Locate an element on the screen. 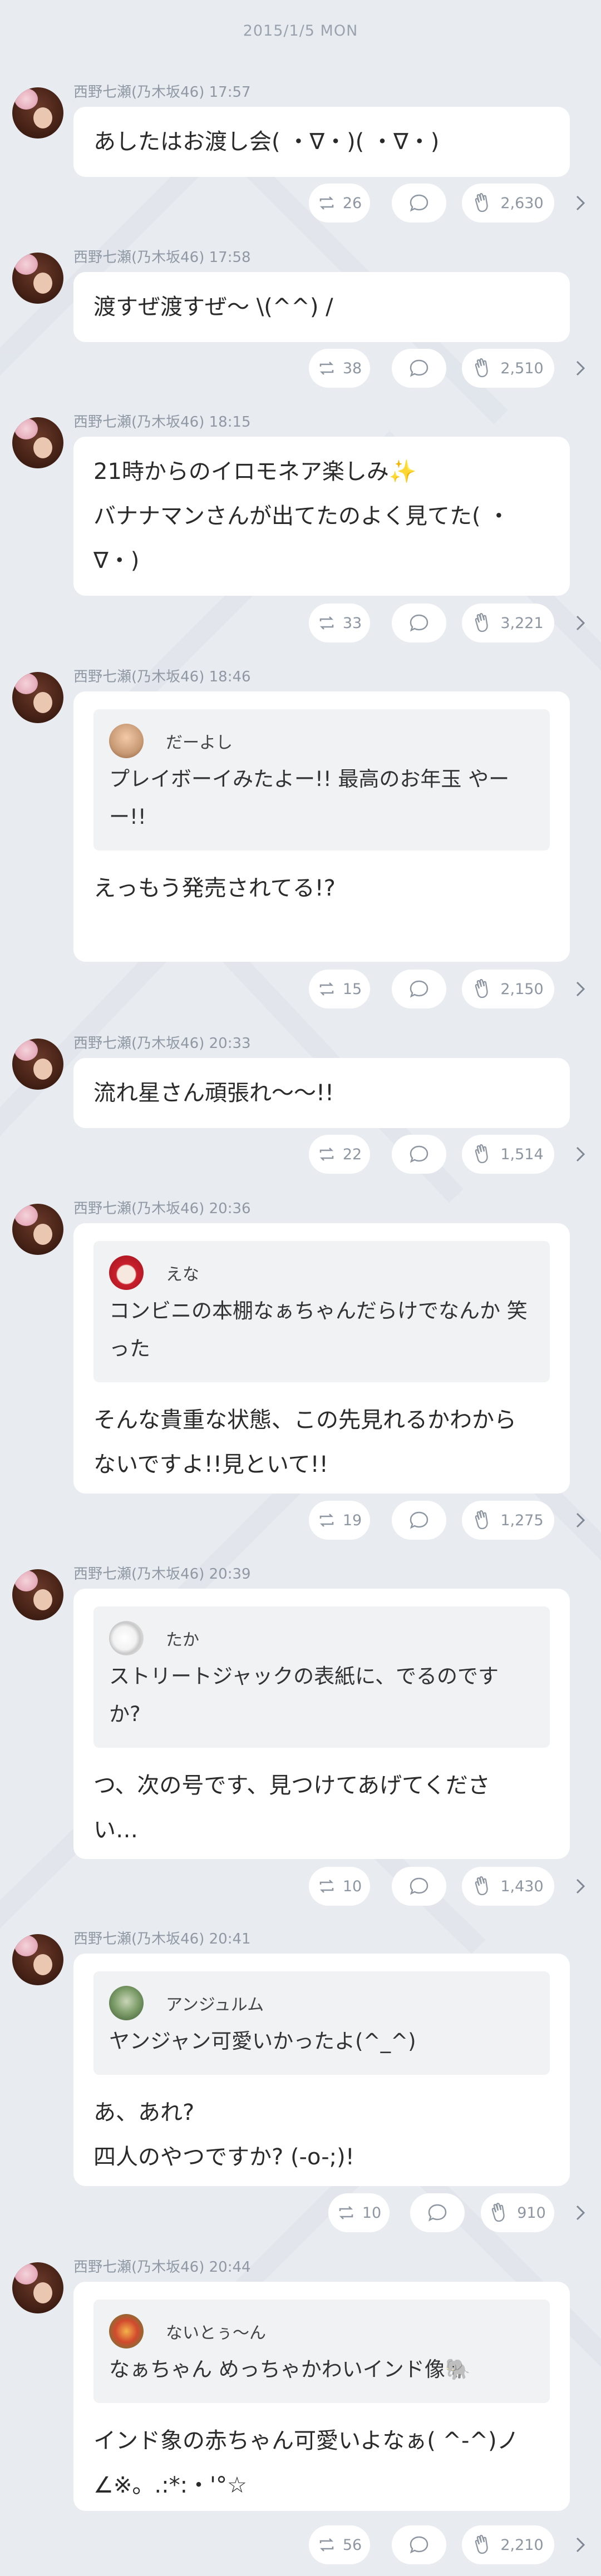 The width and height of the screenshot is (601, 2576). like-button: 3,221 is located at coordinates (508, 623).